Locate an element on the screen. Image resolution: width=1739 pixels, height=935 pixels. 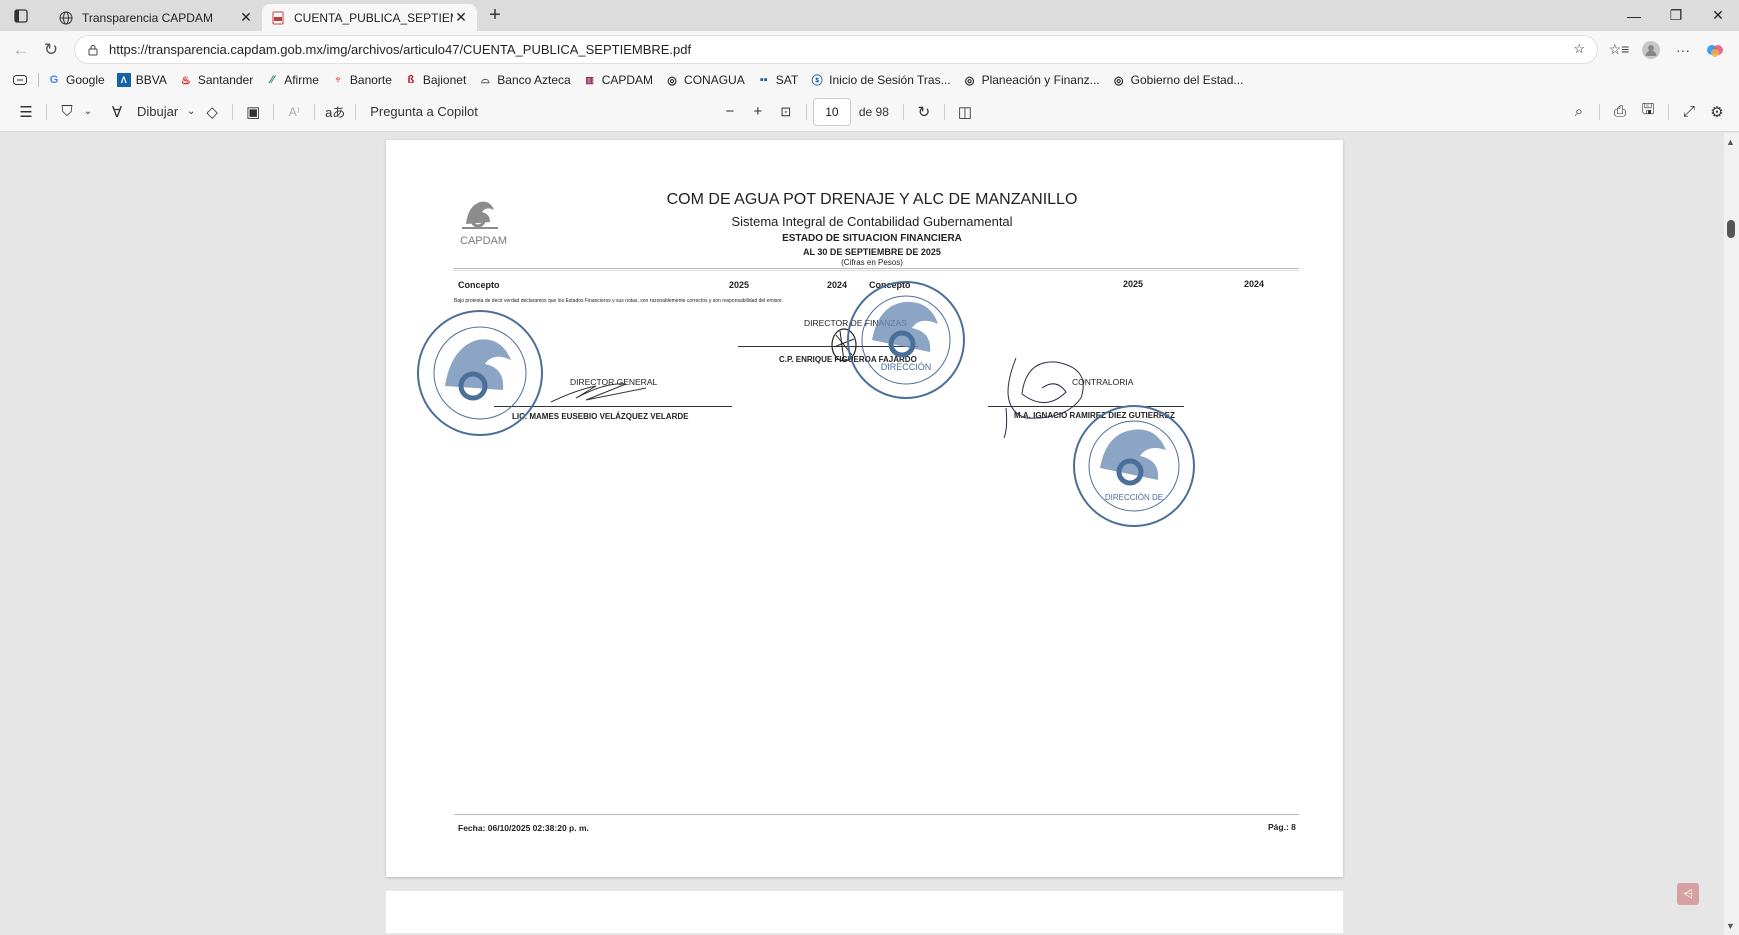
back-button: ← is located at coordinates (21, 50).